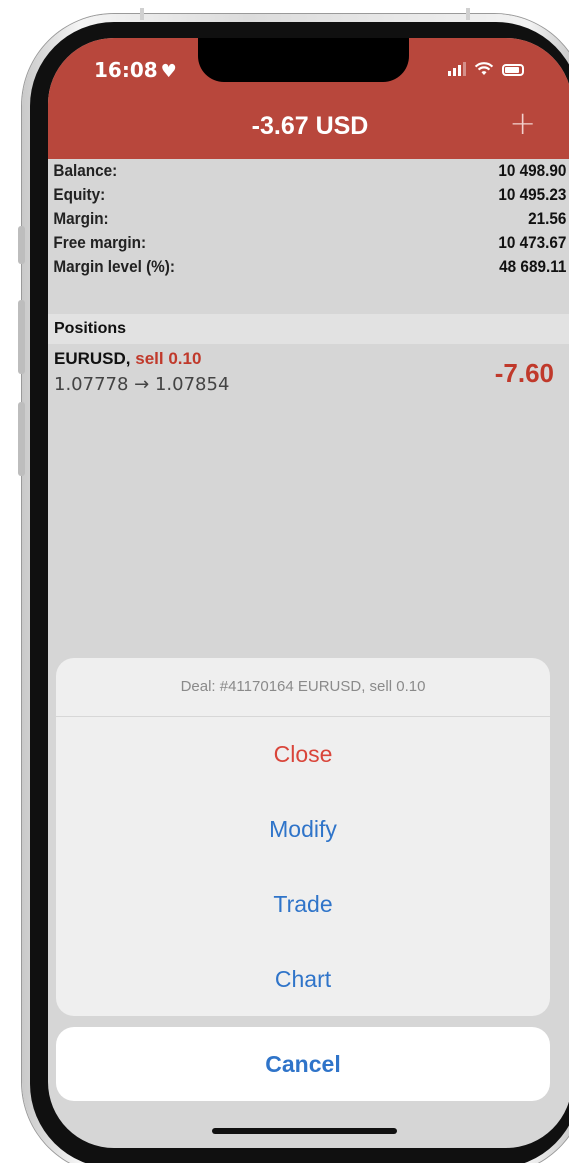 The image size is (569, 1163). What do you see at coordinates (308, 243) in the screenshot?
I see `summary-row-free-margin: Free margin: 10 473.67` at bounding box center [308, 243].